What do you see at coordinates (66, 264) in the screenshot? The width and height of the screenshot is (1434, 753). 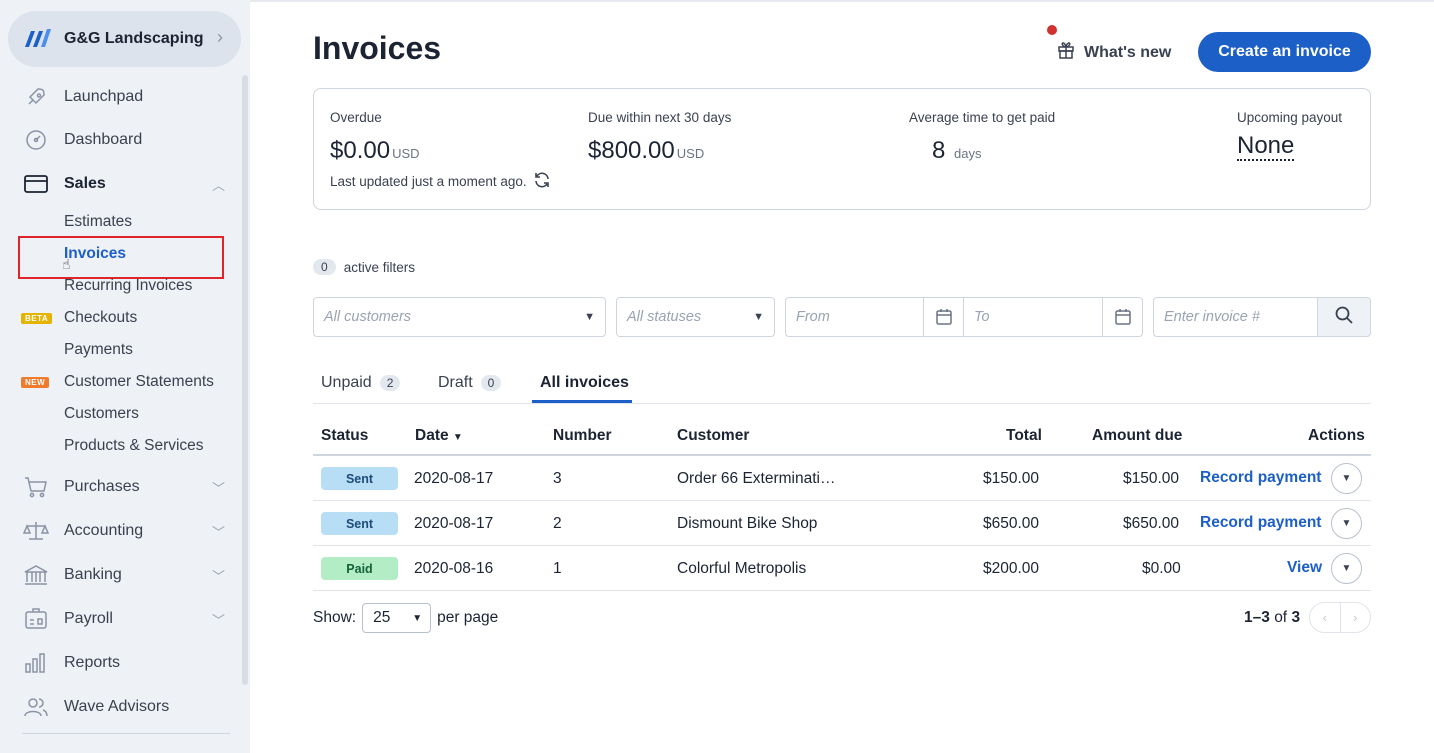 I see `hand-cursor-icon: ☝` at bounding box center [66, 264].